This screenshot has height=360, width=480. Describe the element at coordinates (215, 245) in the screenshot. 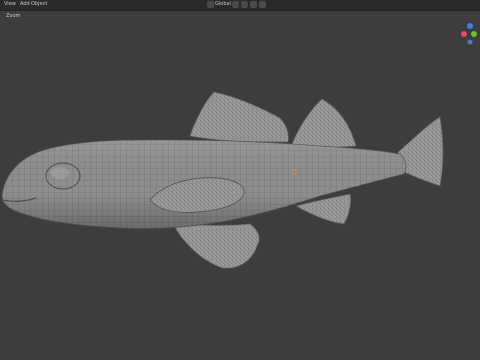

I see `pelvic-fin` at that location.